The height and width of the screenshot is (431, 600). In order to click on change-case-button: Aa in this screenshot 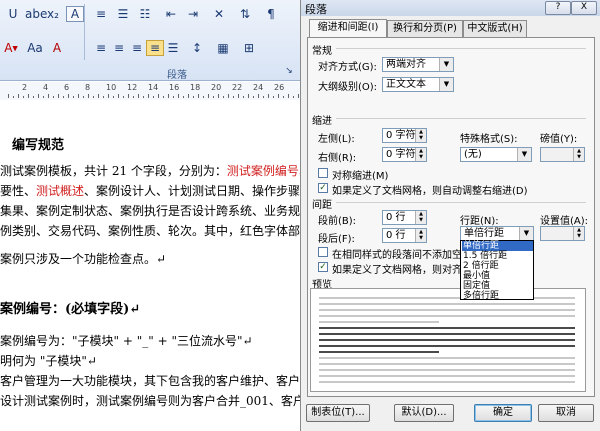, I will do `click(35, 48)`.